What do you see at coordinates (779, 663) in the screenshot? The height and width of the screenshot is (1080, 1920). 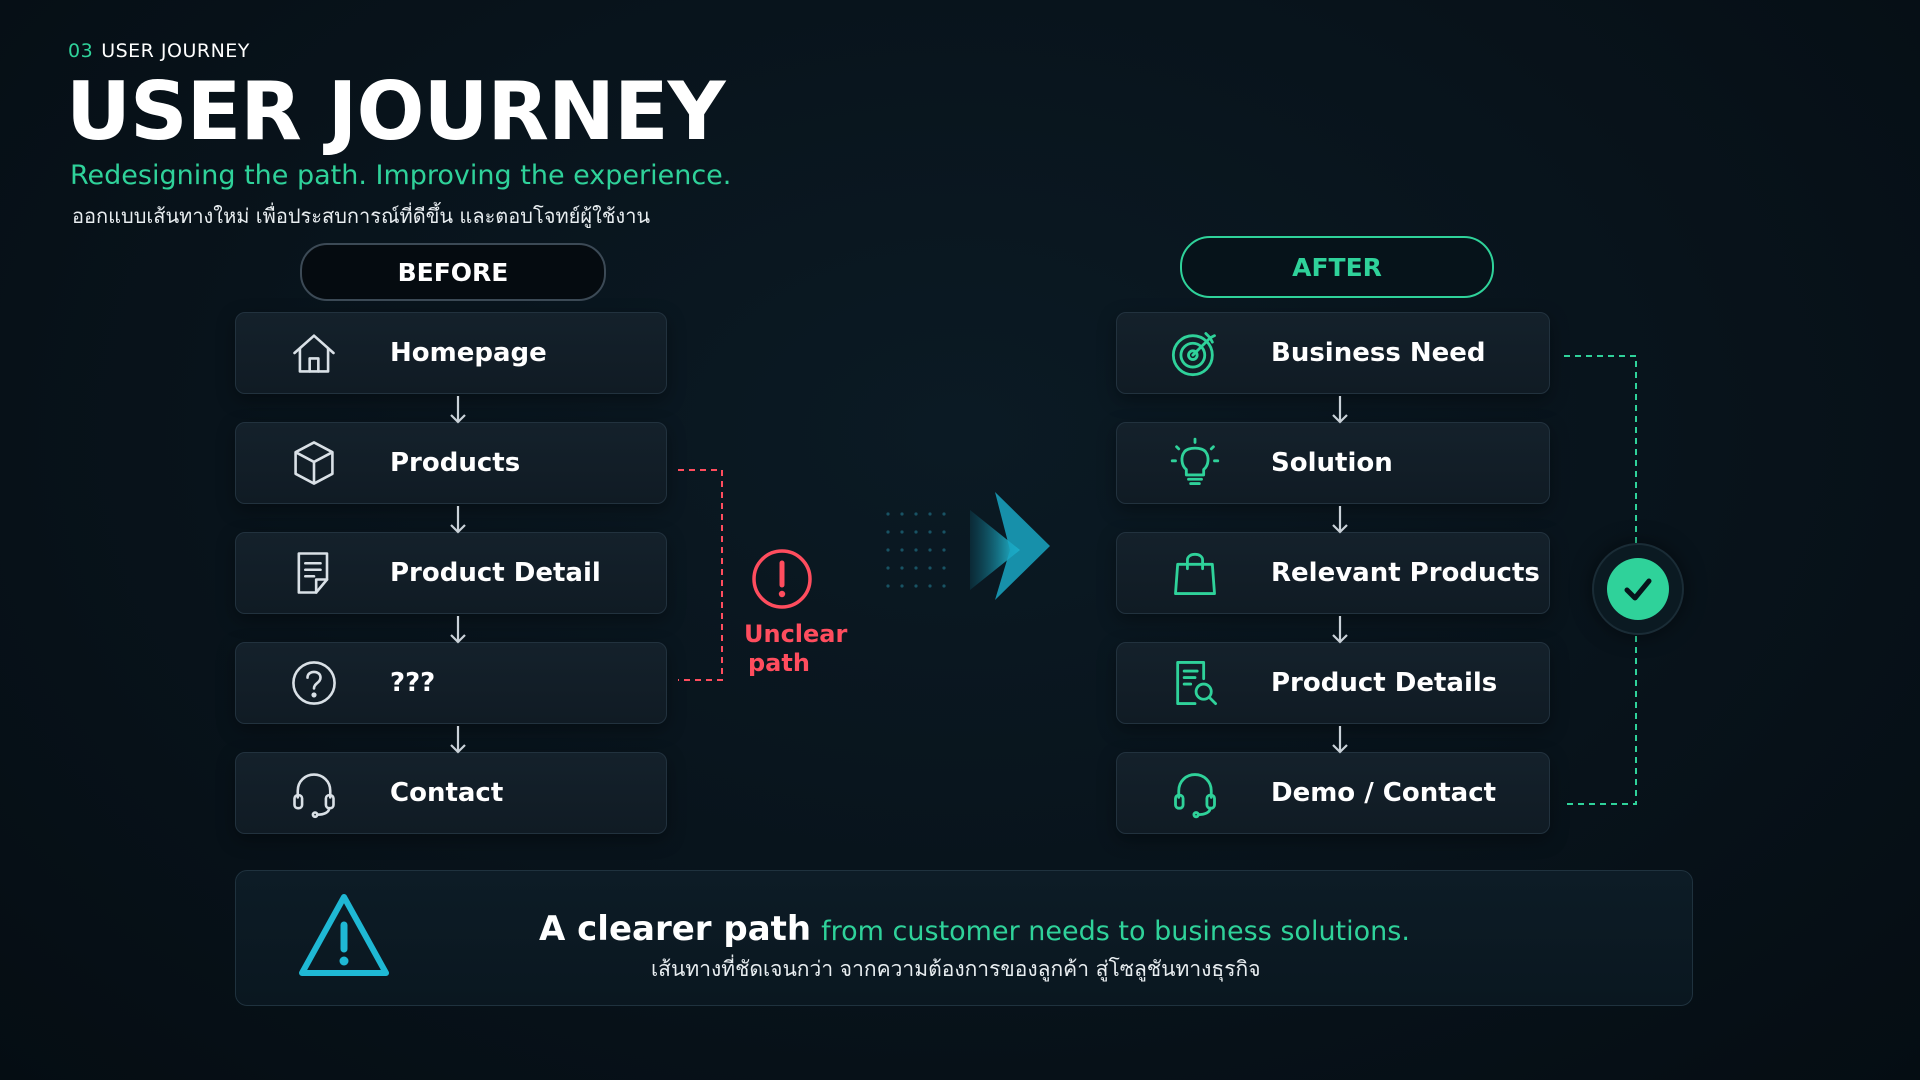 I see `unclear-path-line2: path` at bounding box center [779, 663].